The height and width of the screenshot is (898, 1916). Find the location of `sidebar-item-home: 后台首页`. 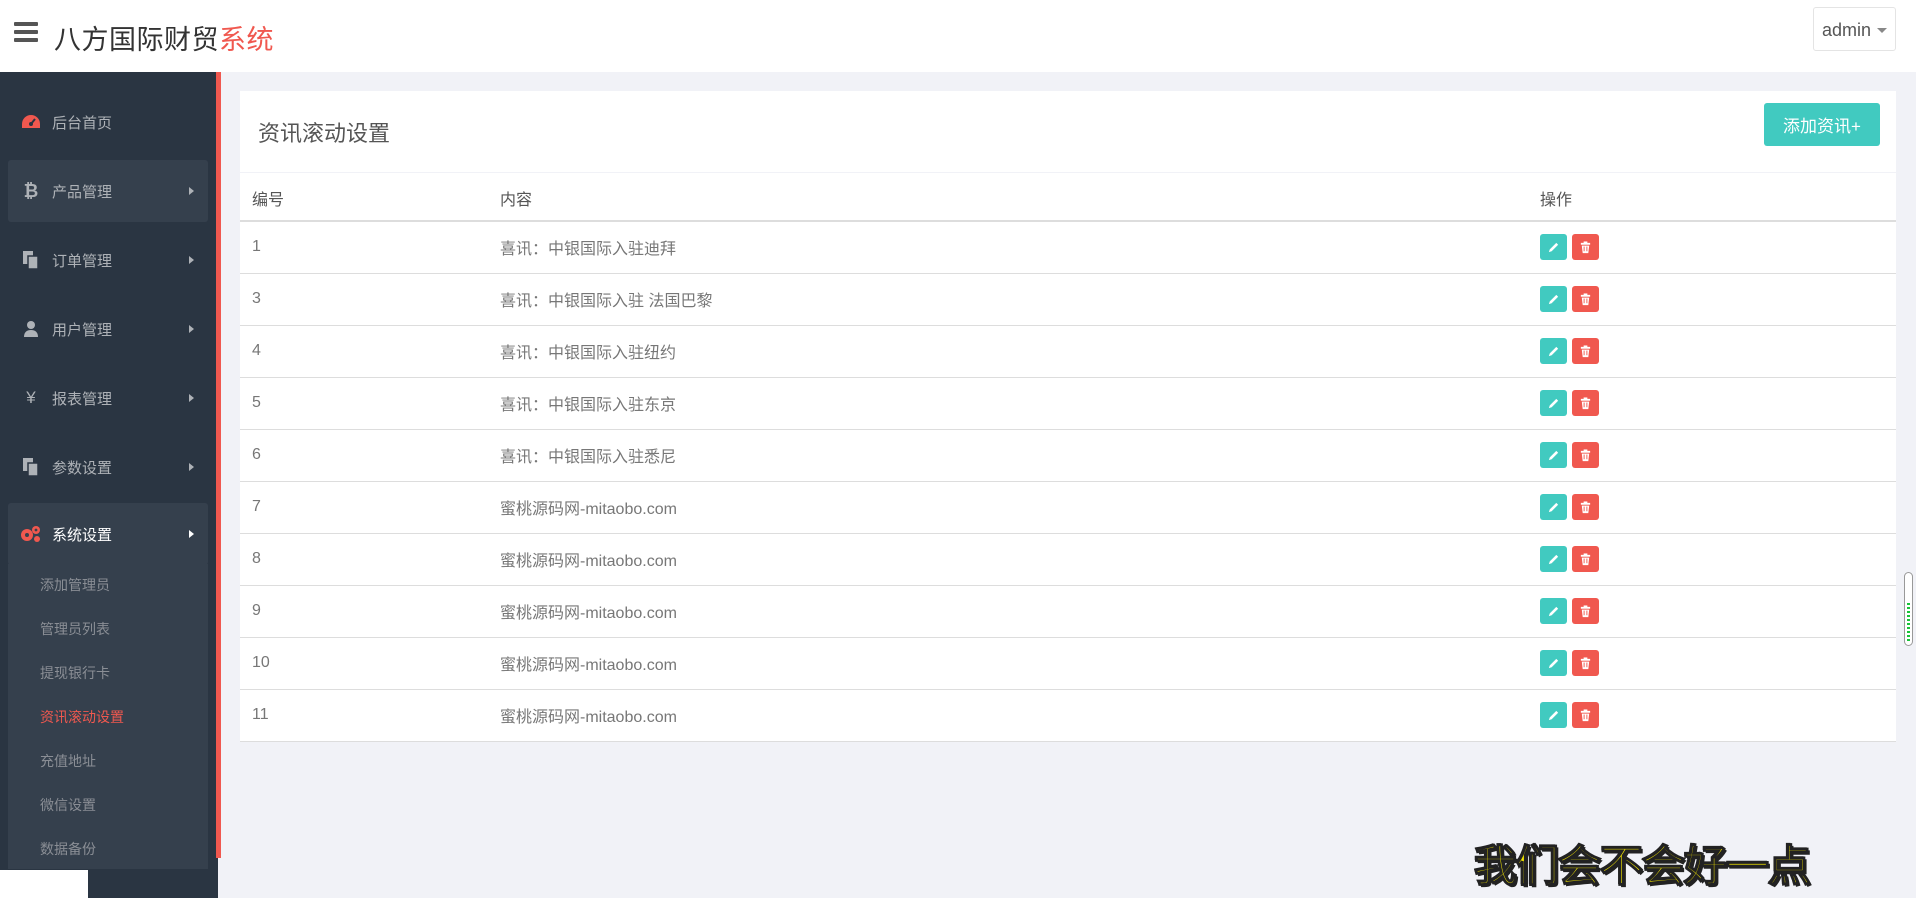

sidebar-item-home: 后台首页 is located at coordinates (108, 122).